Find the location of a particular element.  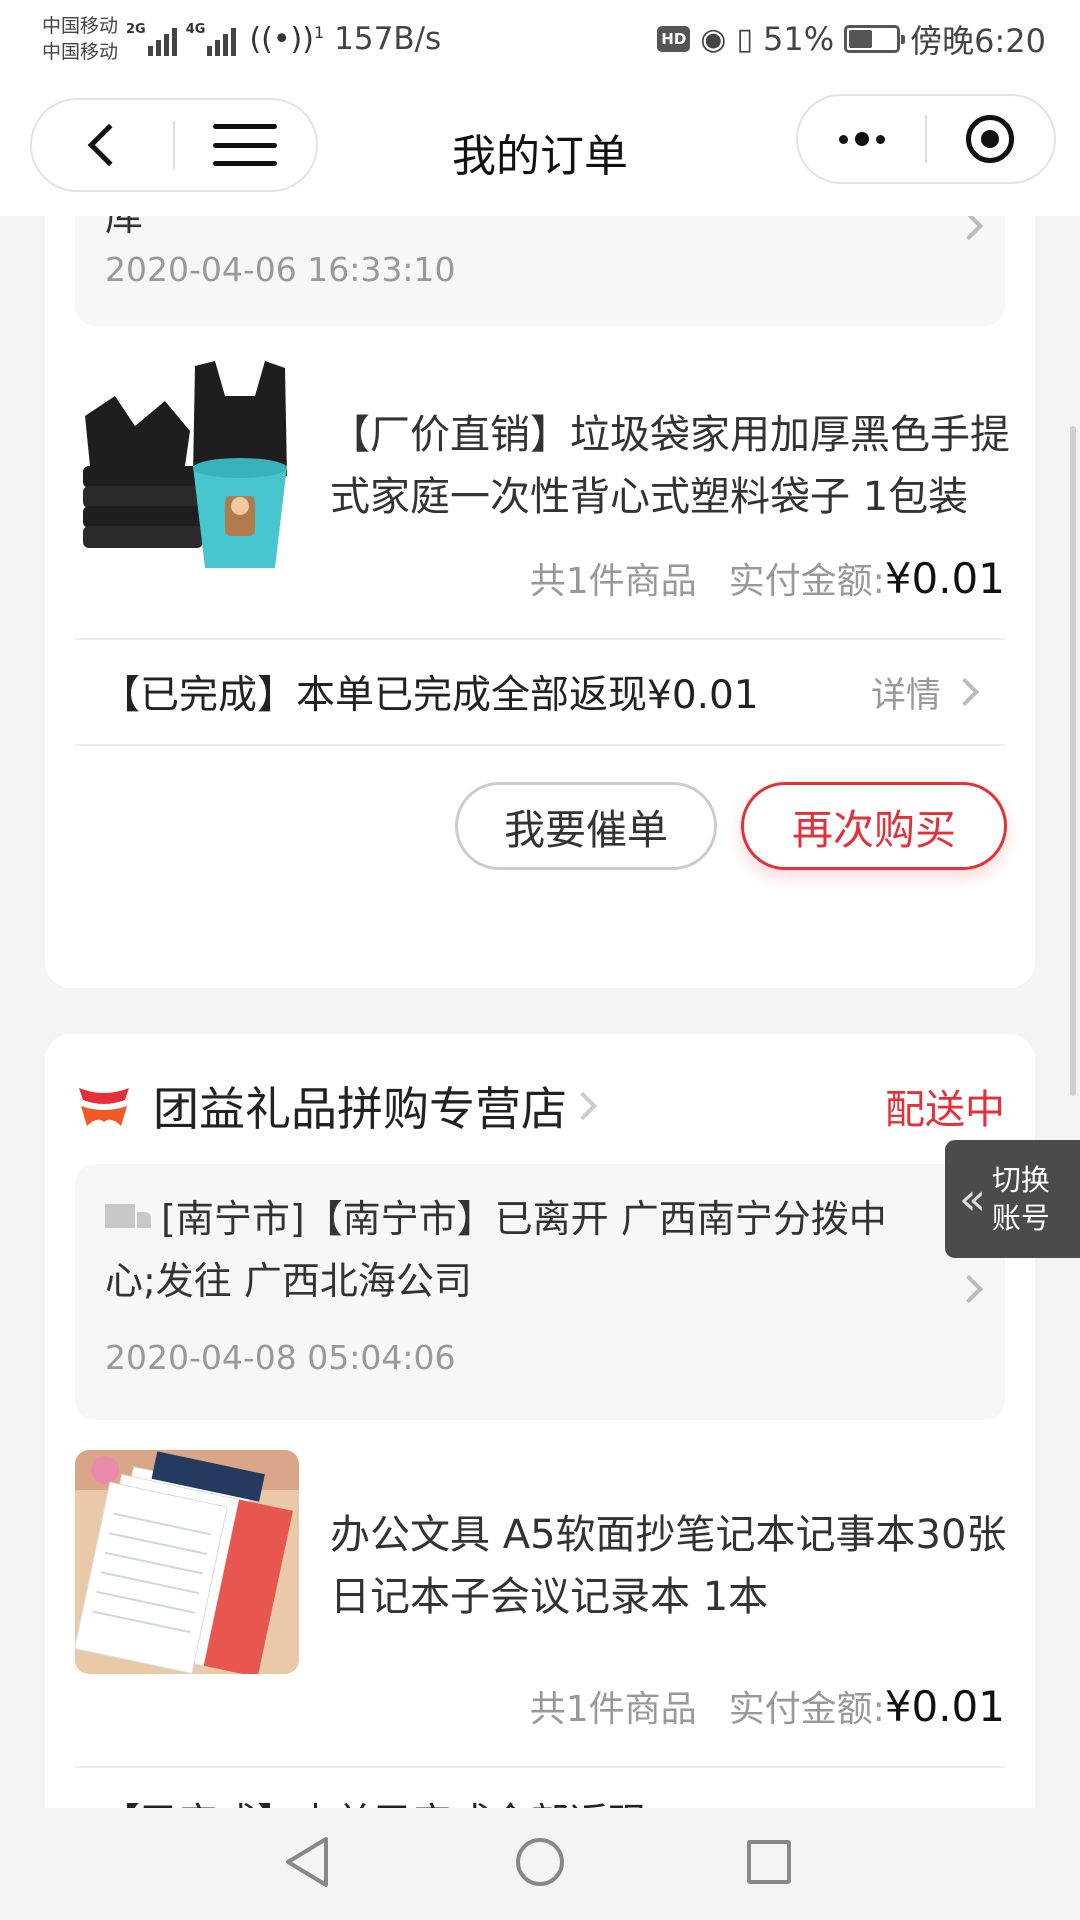

rebate-text: 【已完成】本单已完成全部返现 is located at coordinates (374, 1800).